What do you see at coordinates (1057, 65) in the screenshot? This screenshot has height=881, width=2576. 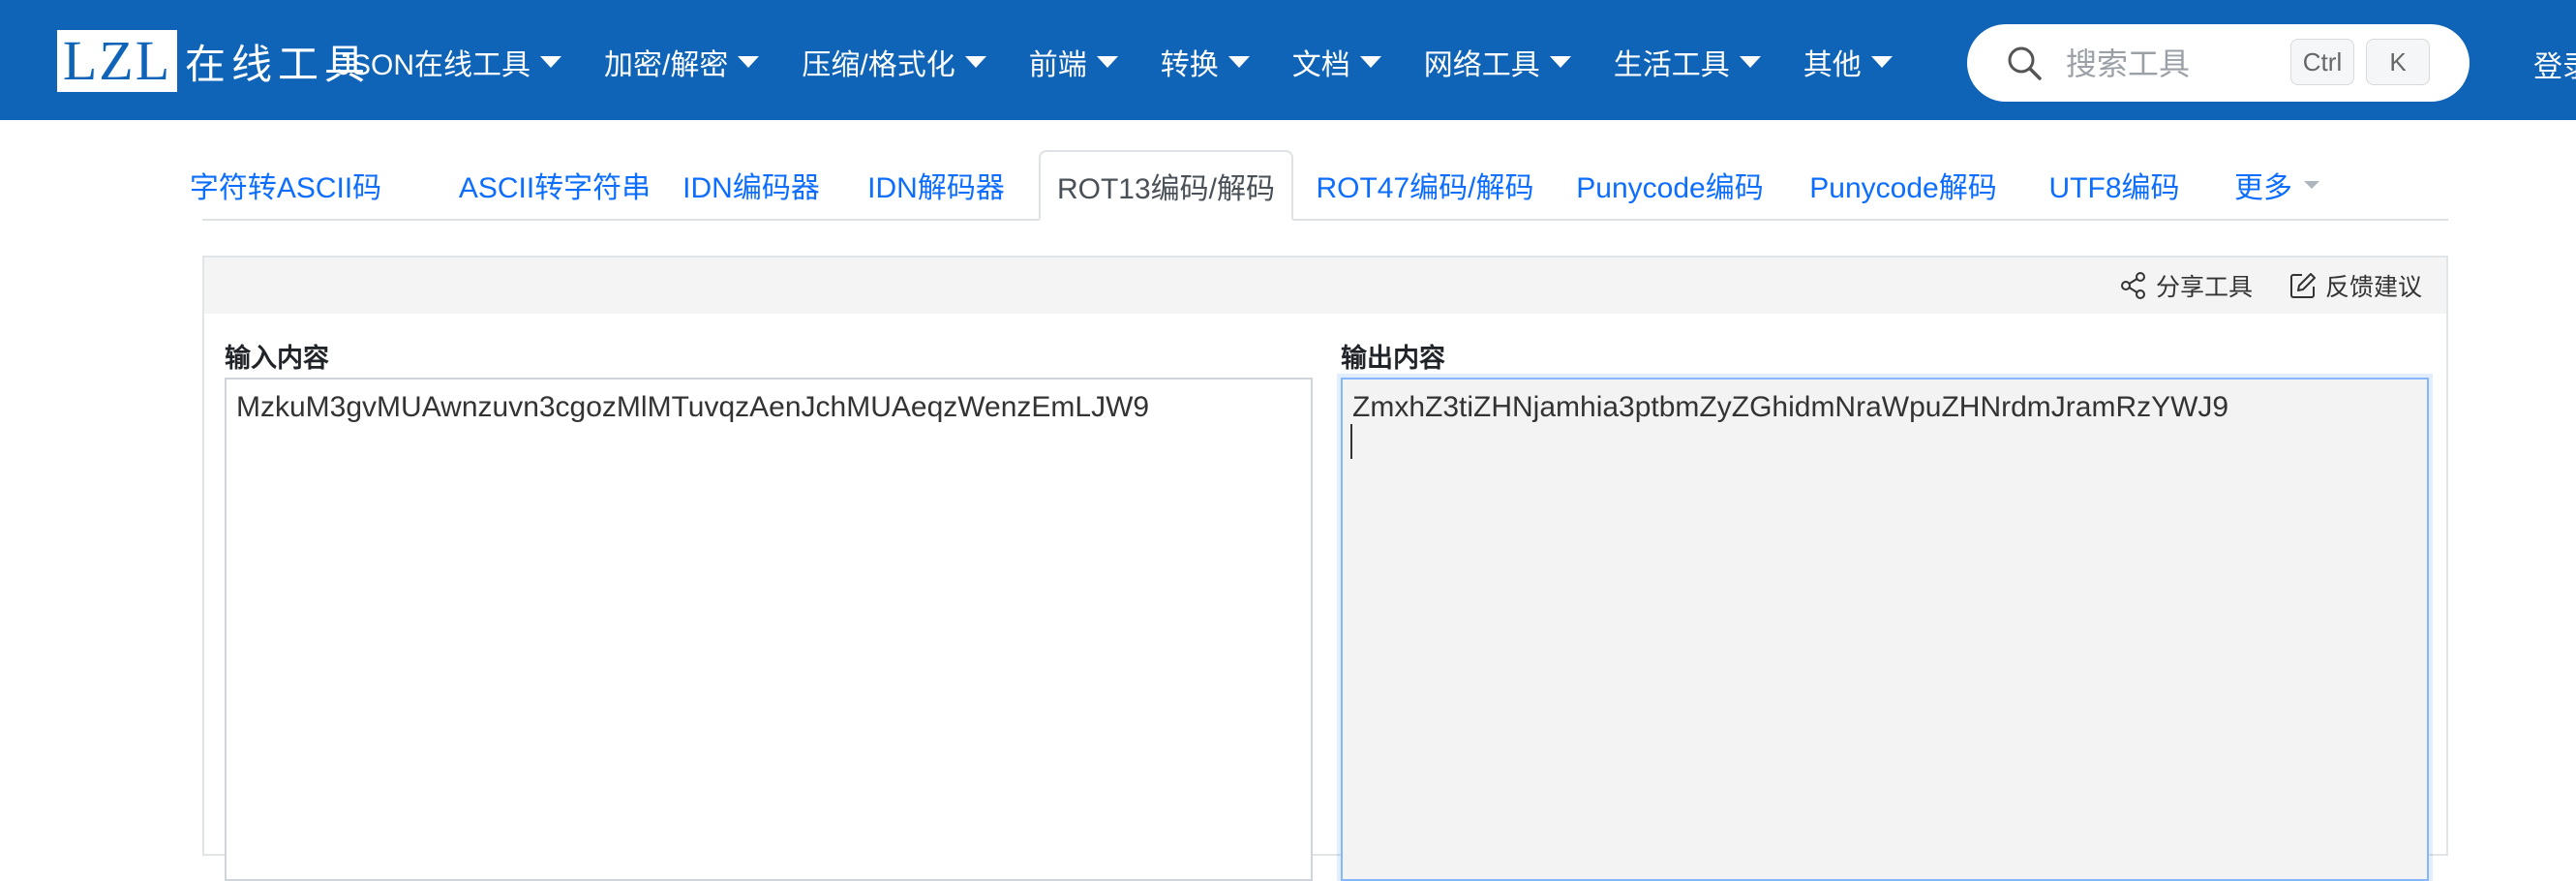 I see `nav-item-label: 前端` at bounding box center [1057, 65].